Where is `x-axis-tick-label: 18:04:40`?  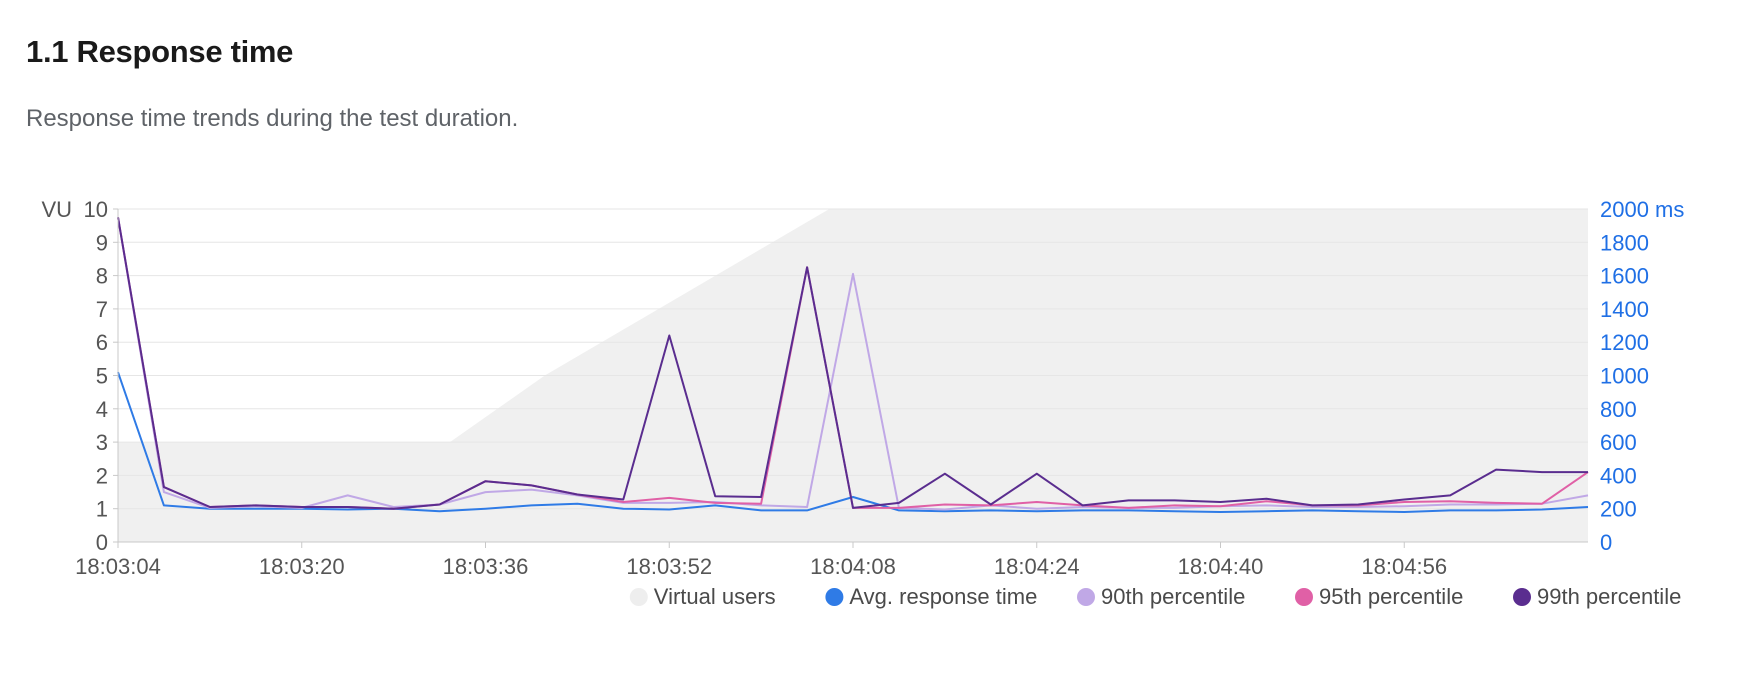 x-axis-tick-label: 18:04:40 is located at coordinates (1221, 566).